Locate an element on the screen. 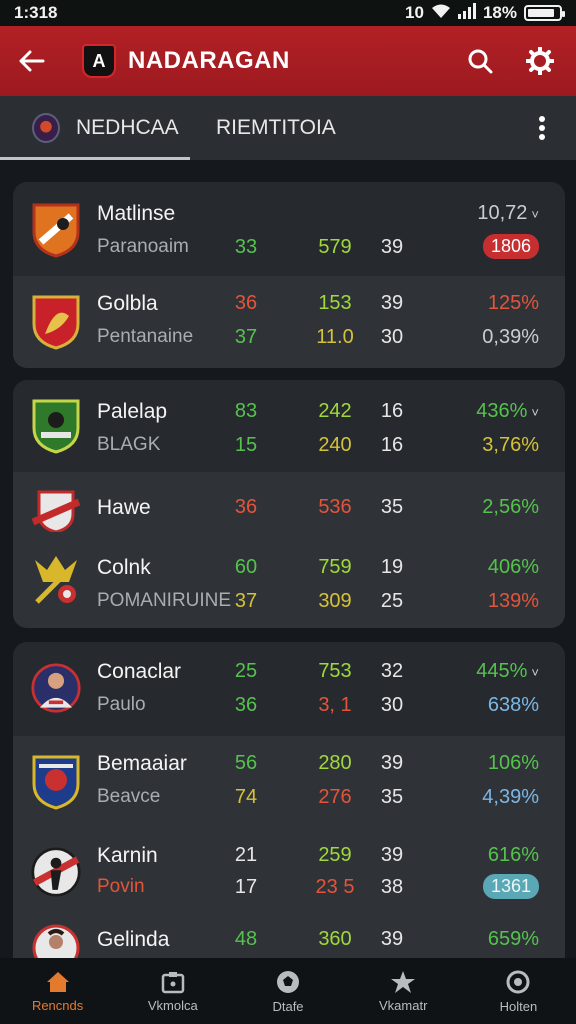  nav-item-folder: Vkmolca is located at coordinates (172, 991).